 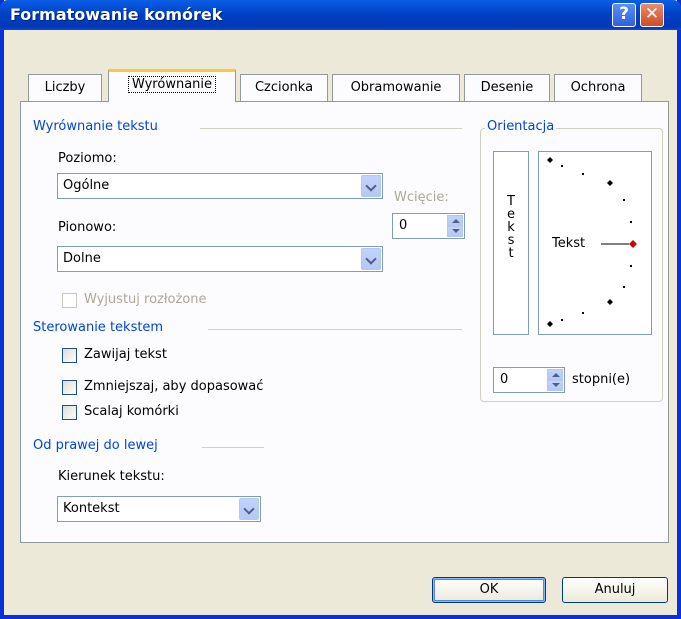 I want to click on vertical-label: Pionowo:, so click(x=87, y=227).